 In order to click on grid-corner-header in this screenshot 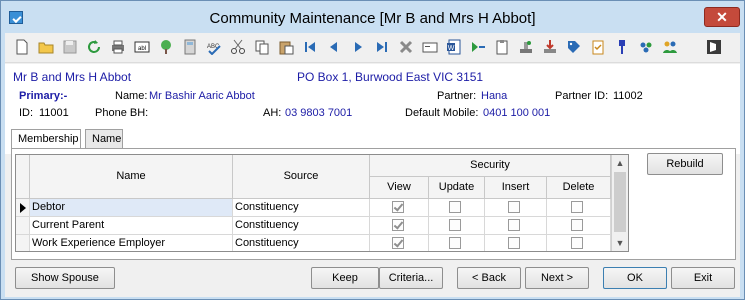, I will do `click(23, 177)`.